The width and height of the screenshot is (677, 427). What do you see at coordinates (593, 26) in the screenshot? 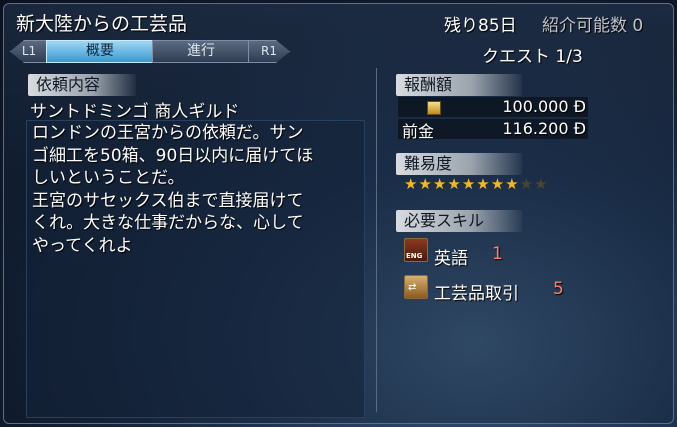
I see `introducible-count: 紹介可能数 0` at bounding box center [593, 26].